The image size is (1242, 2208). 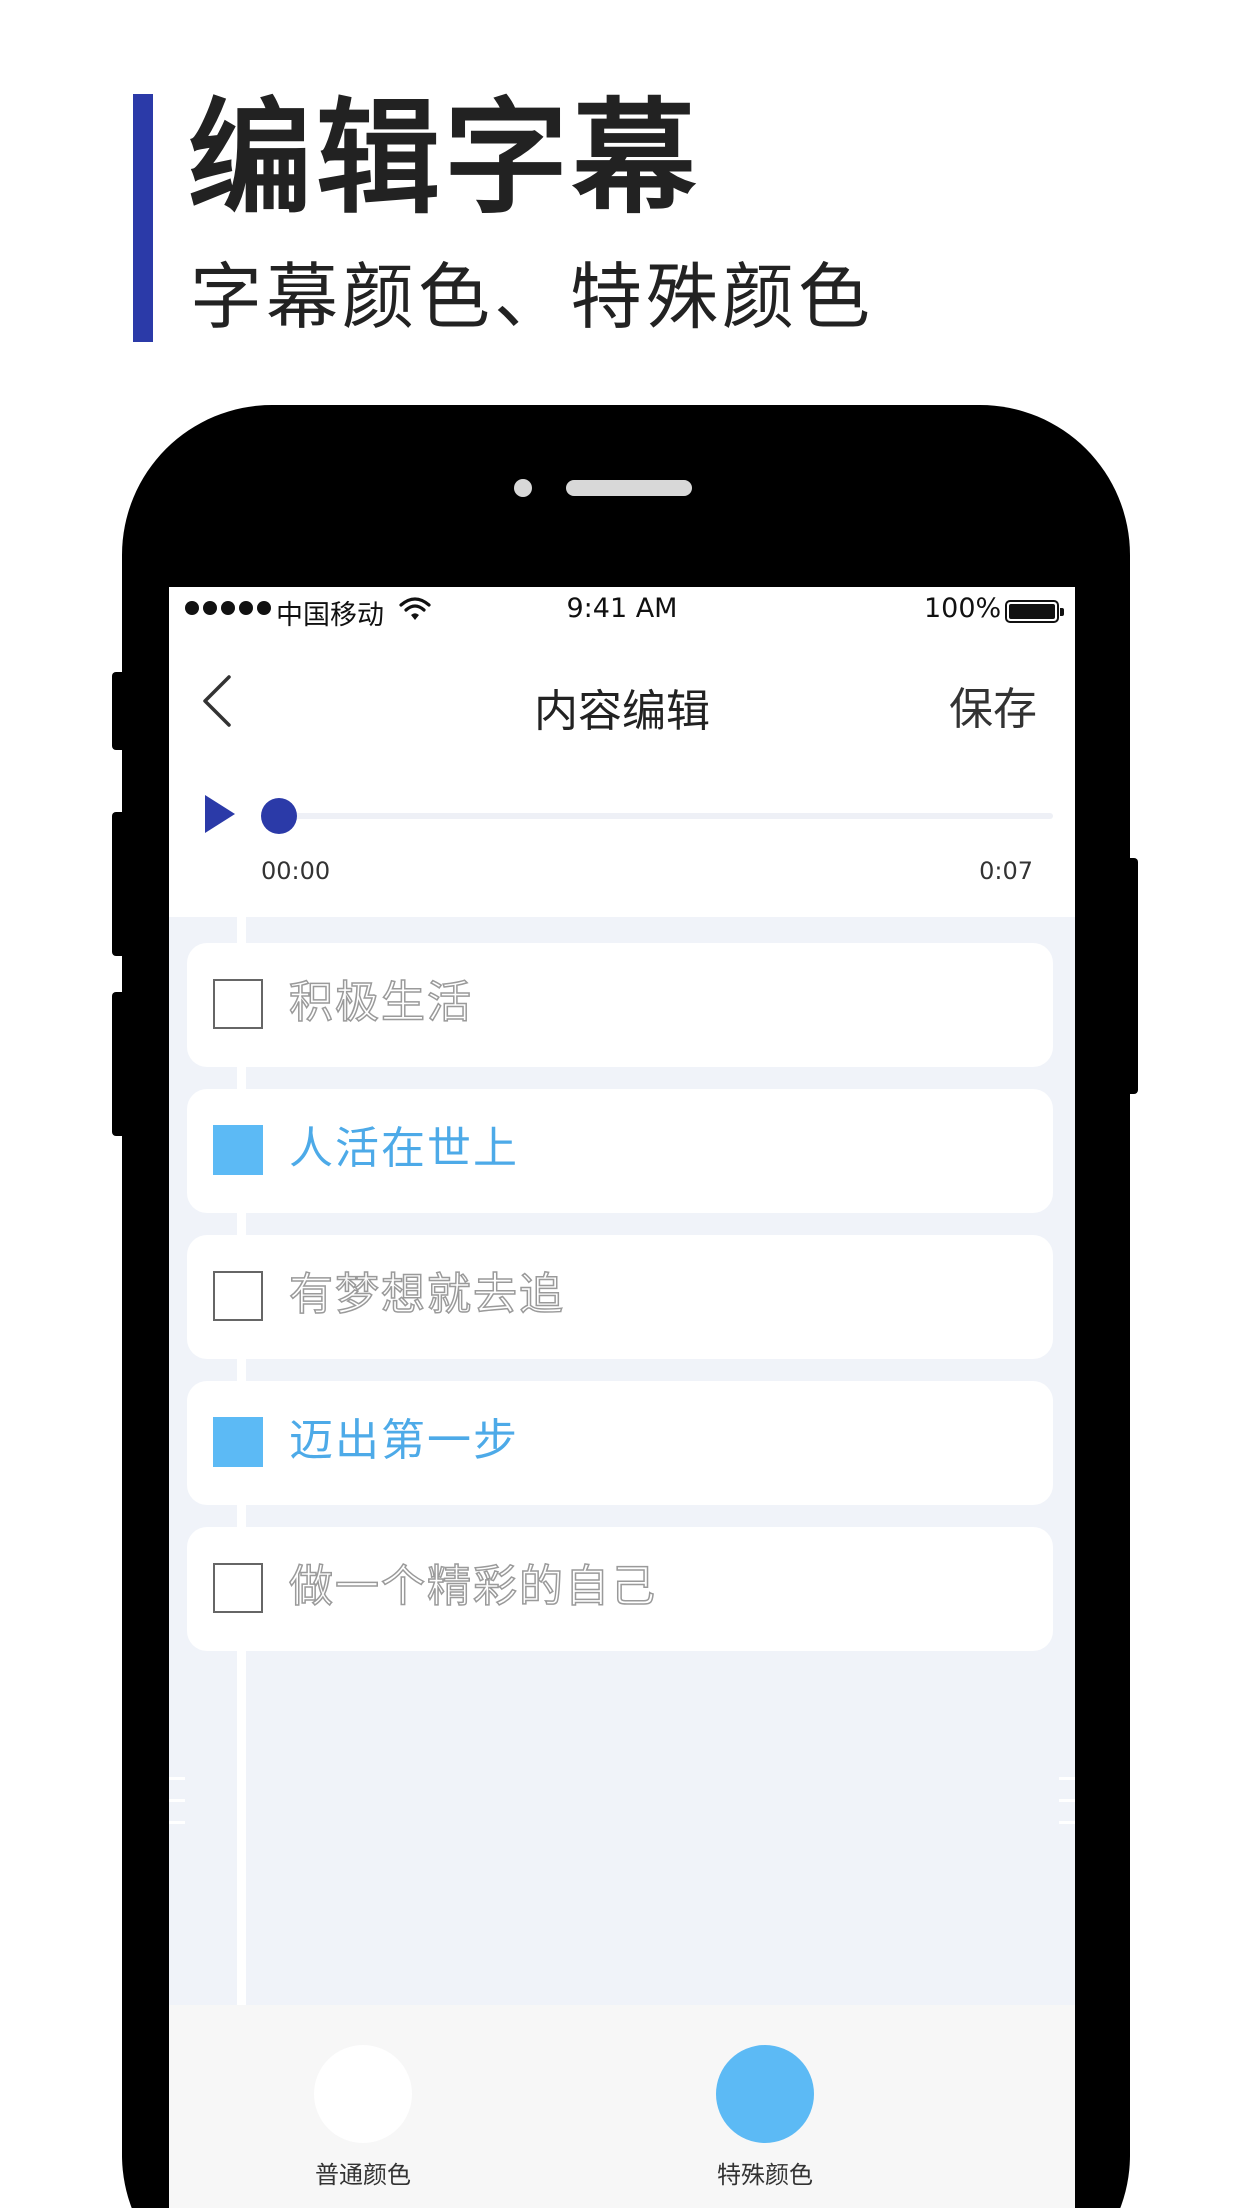 I want to click on color-selector: 普通颜色 特殊颜色, so click(x=622, y=2106).